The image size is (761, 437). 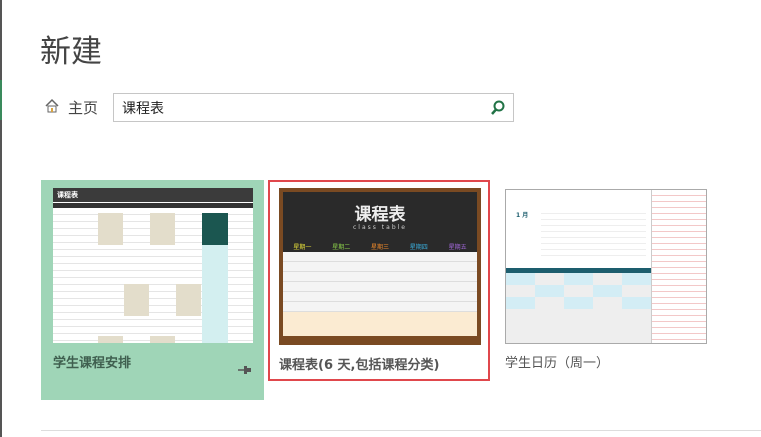 I want to click on left-nav-edge, so click(x=1, y=218).